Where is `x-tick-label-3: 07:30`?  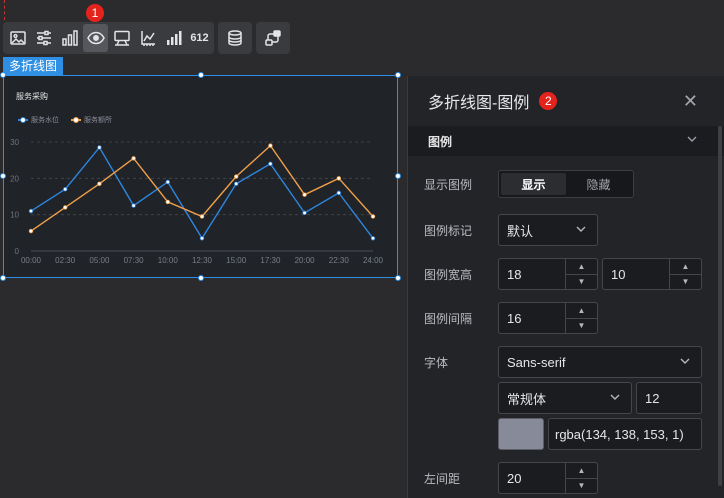 x-tick-label-3: 07:30 is located at coordinates (134, 260).